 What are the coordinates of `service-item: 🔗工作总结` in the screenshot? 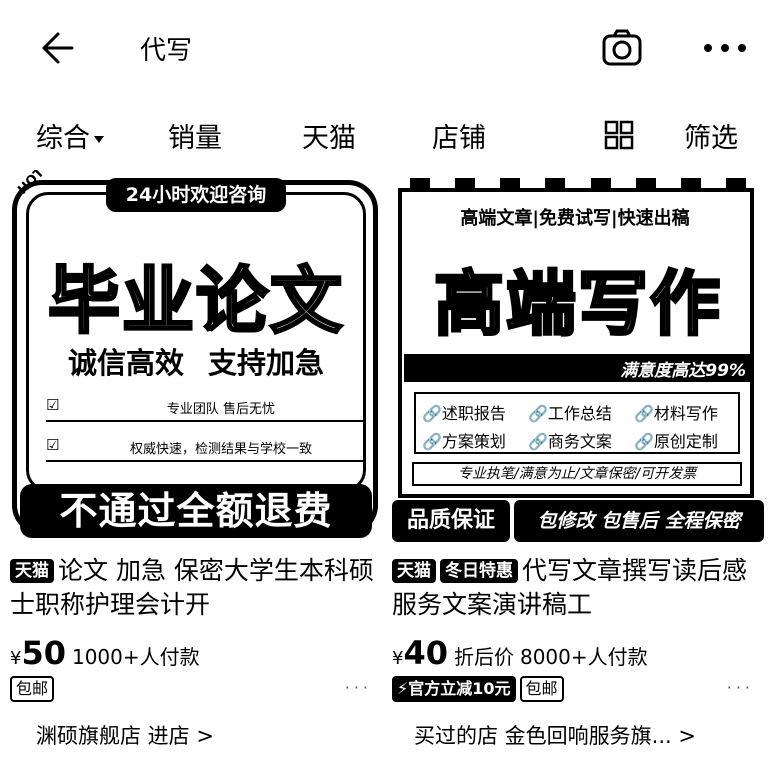 It's located at (570, 413).